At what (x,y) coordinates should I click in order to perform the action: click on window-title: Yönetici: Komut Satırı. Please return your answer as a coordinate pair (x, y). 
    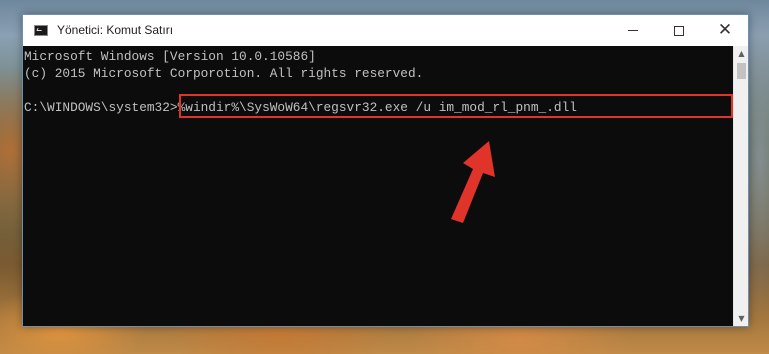
    Looking at the image, I should click on (115, 30).